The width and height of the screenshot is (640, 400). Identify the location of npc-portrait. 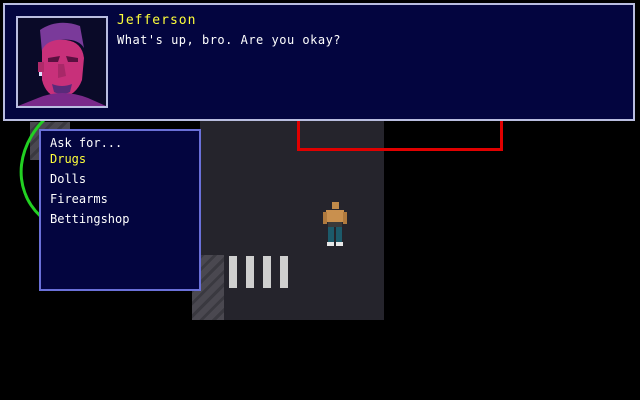
(62, 62).